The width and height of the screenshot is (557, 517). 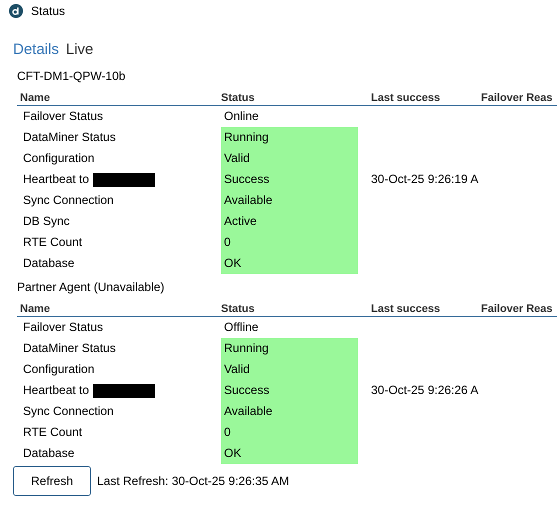 What do you see at coordinates (193, 481) in the screenshot?
I see `last-refresh-text: Last Refresh: 30-Oct-25 9:26:35 AM` at bounding box center [193, 481].